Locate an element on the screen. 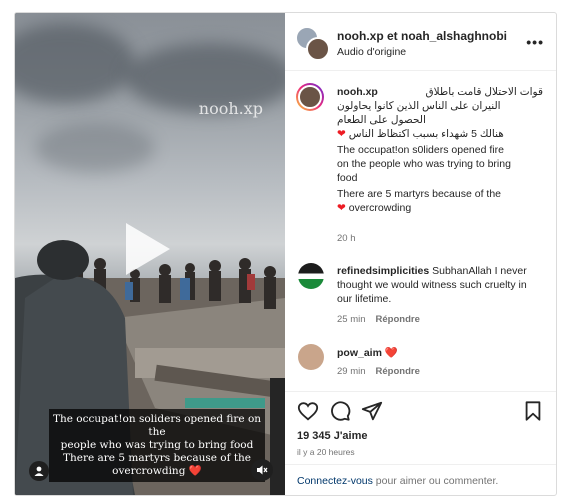  author-names: nooh.xp et noah_alshaghnobi is located at coordinates (422, 36).